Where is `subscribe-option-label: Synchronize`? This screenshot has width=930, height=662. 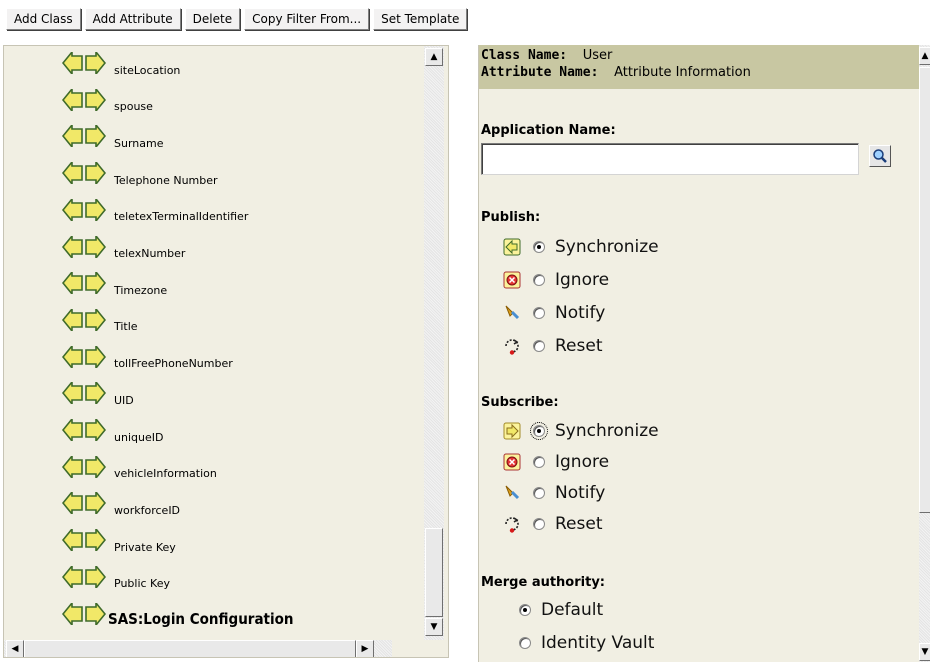
subscribe-option-label: Synchronize is located at coordinates (607, 431).